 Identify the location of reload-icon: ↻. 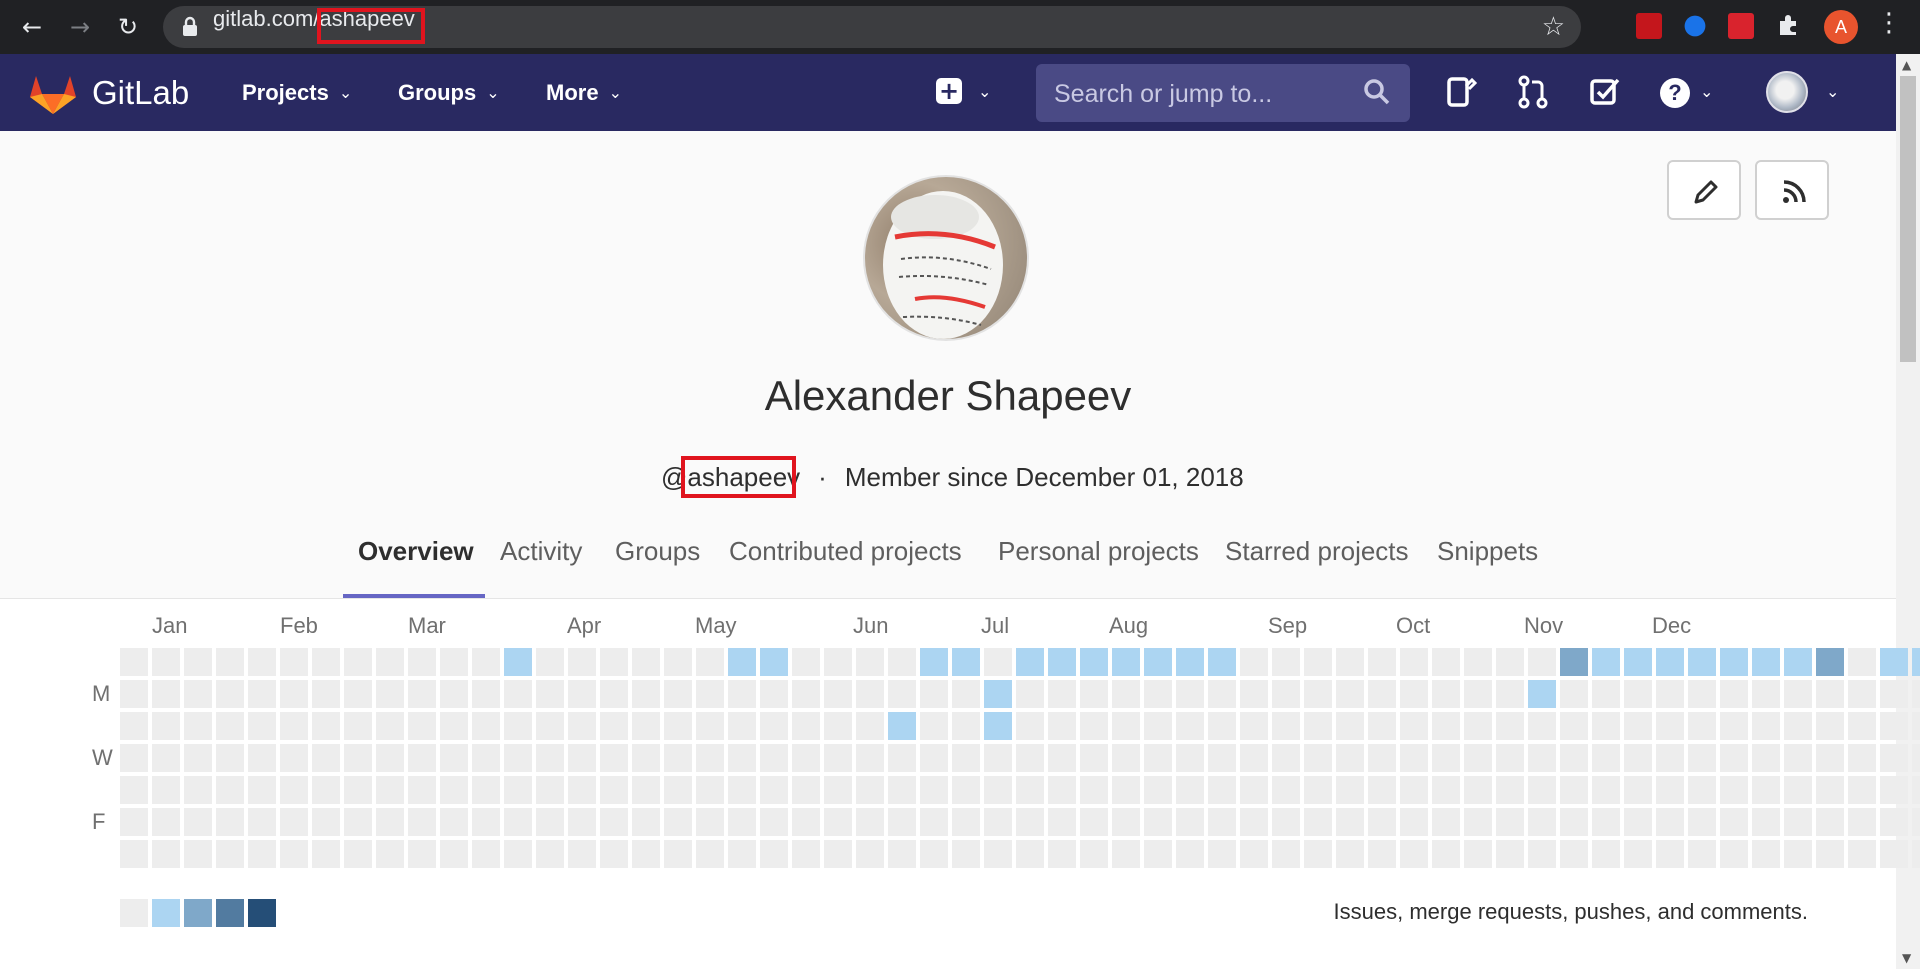
(128, 27).